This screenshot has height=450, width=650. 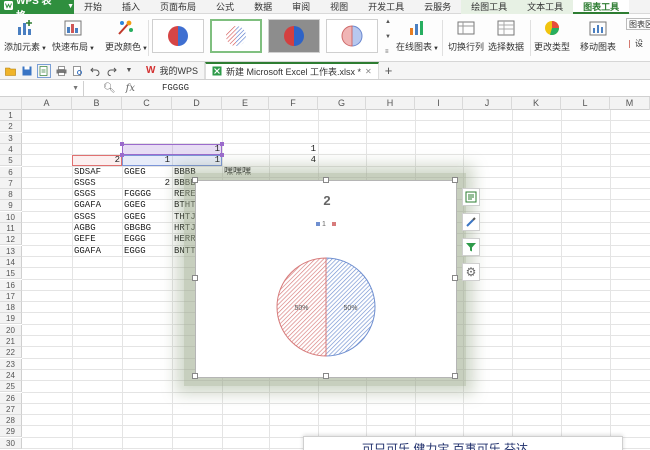 What do you see at coordinates (109, 88) in the screenshot?
I see `zoom-icon: 🔍︎` at bounding box center [109, 88].